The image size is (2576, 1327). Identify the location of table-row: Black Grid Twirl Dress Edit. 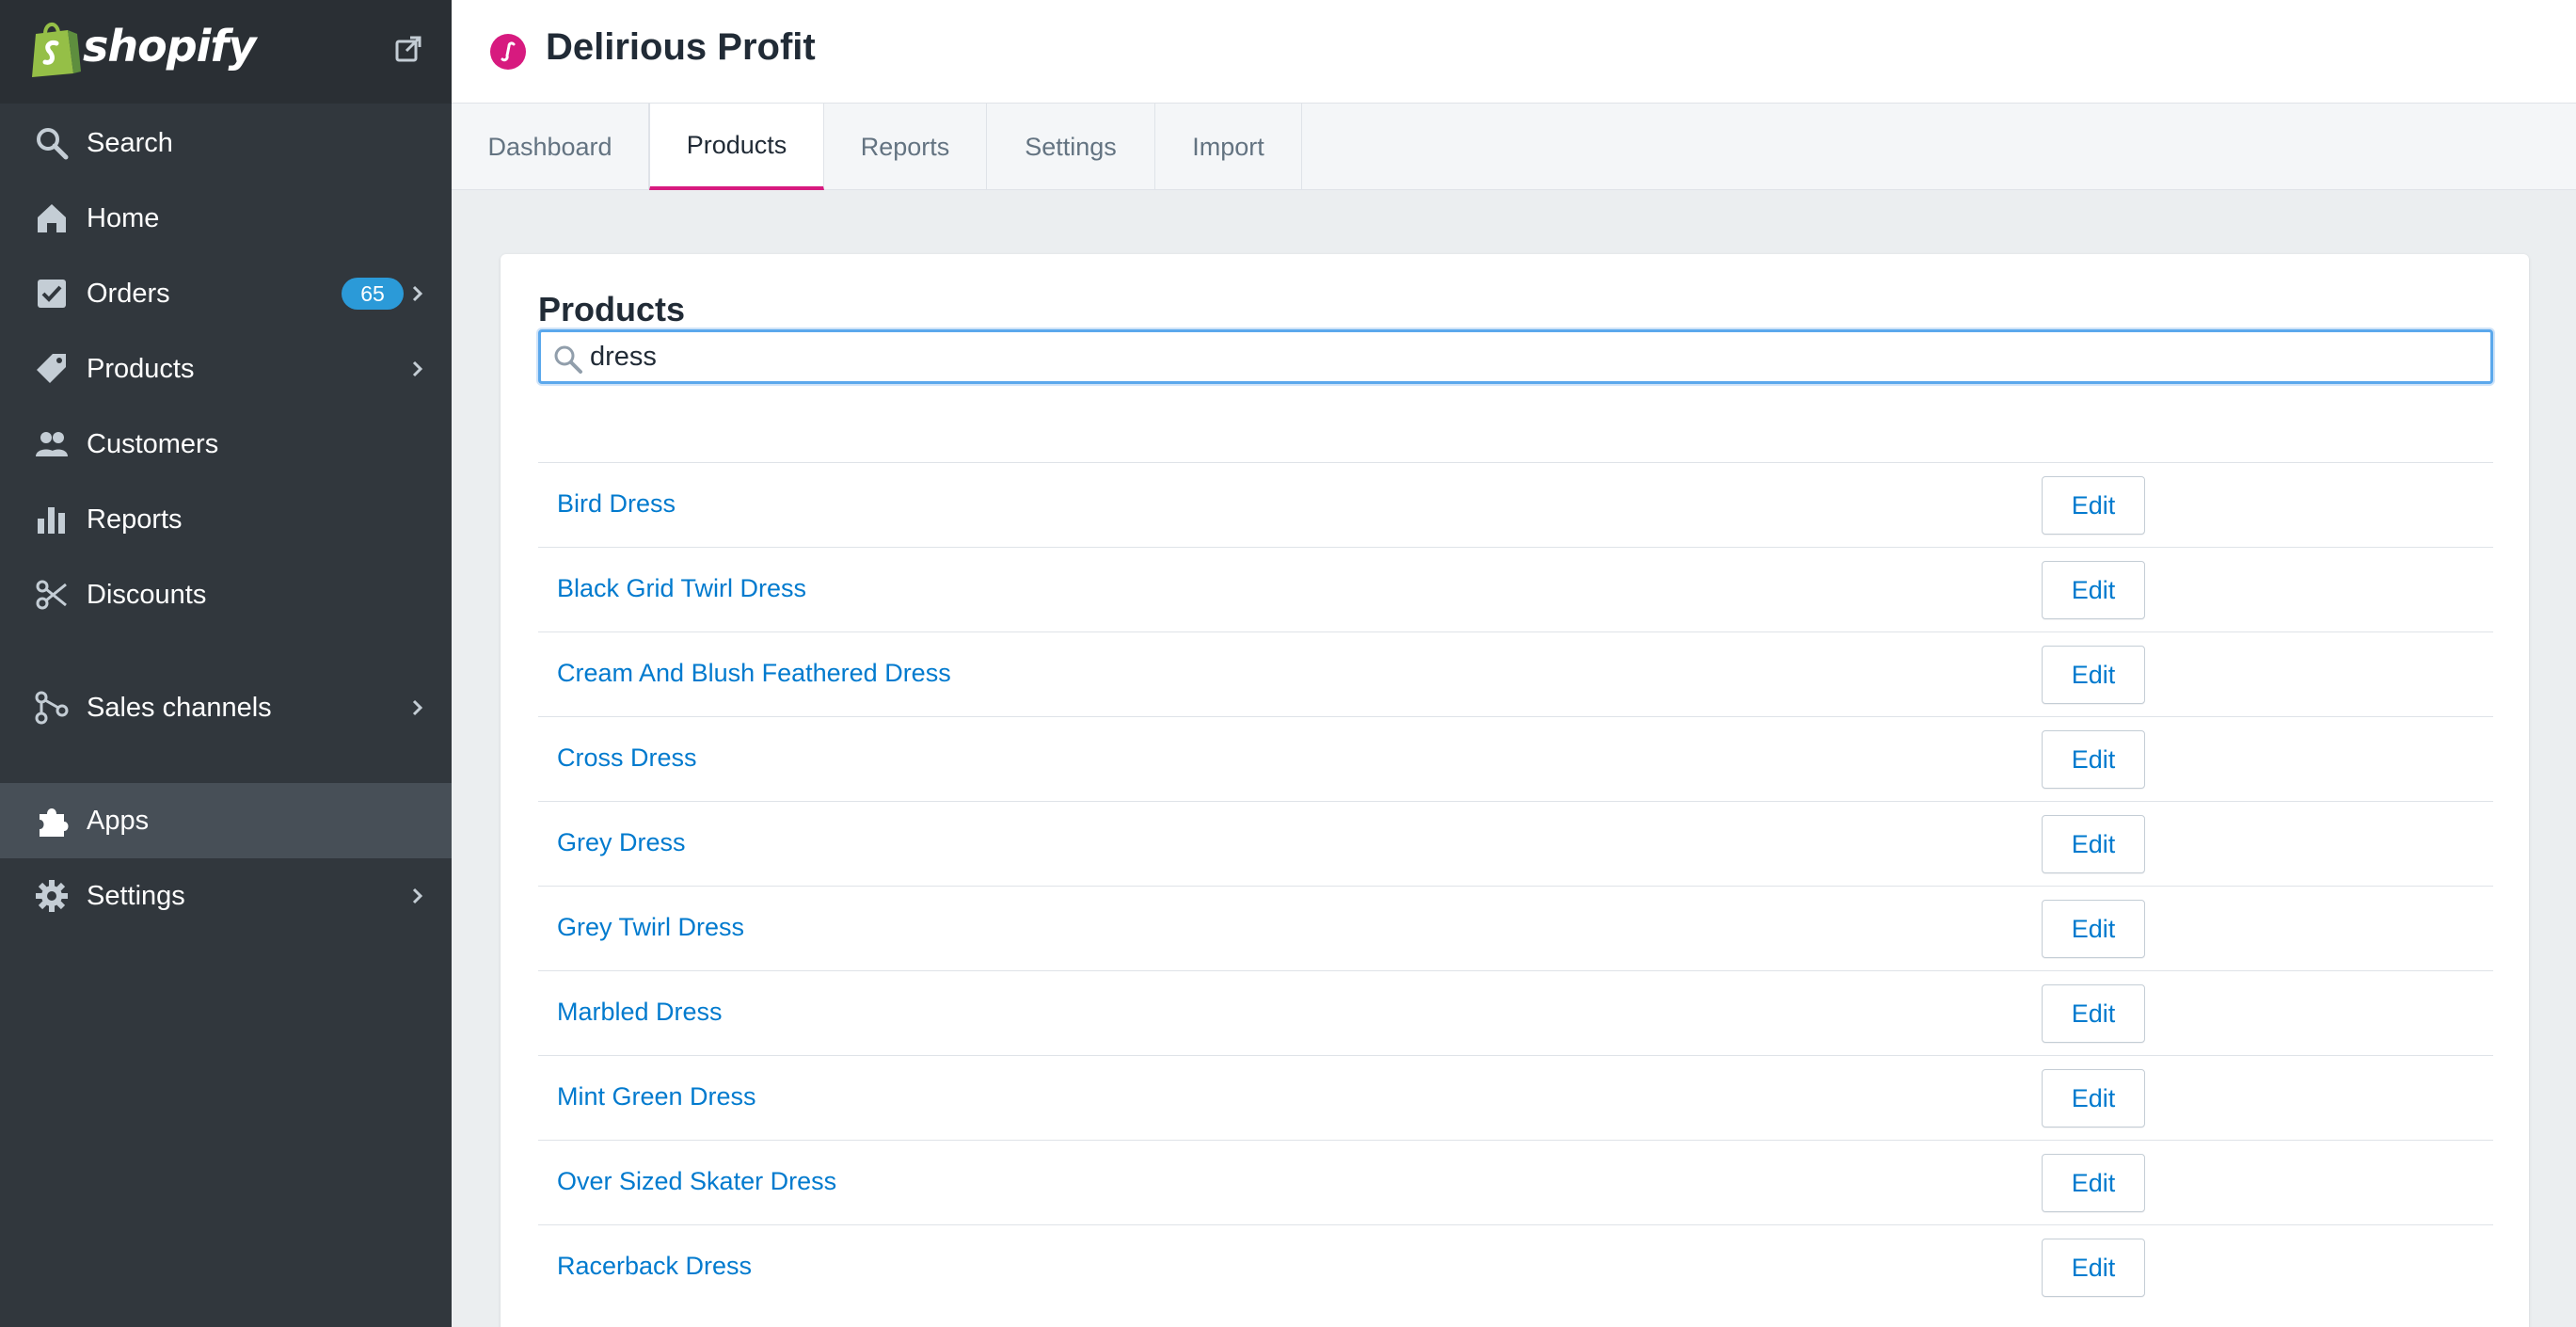
(1515, 589).